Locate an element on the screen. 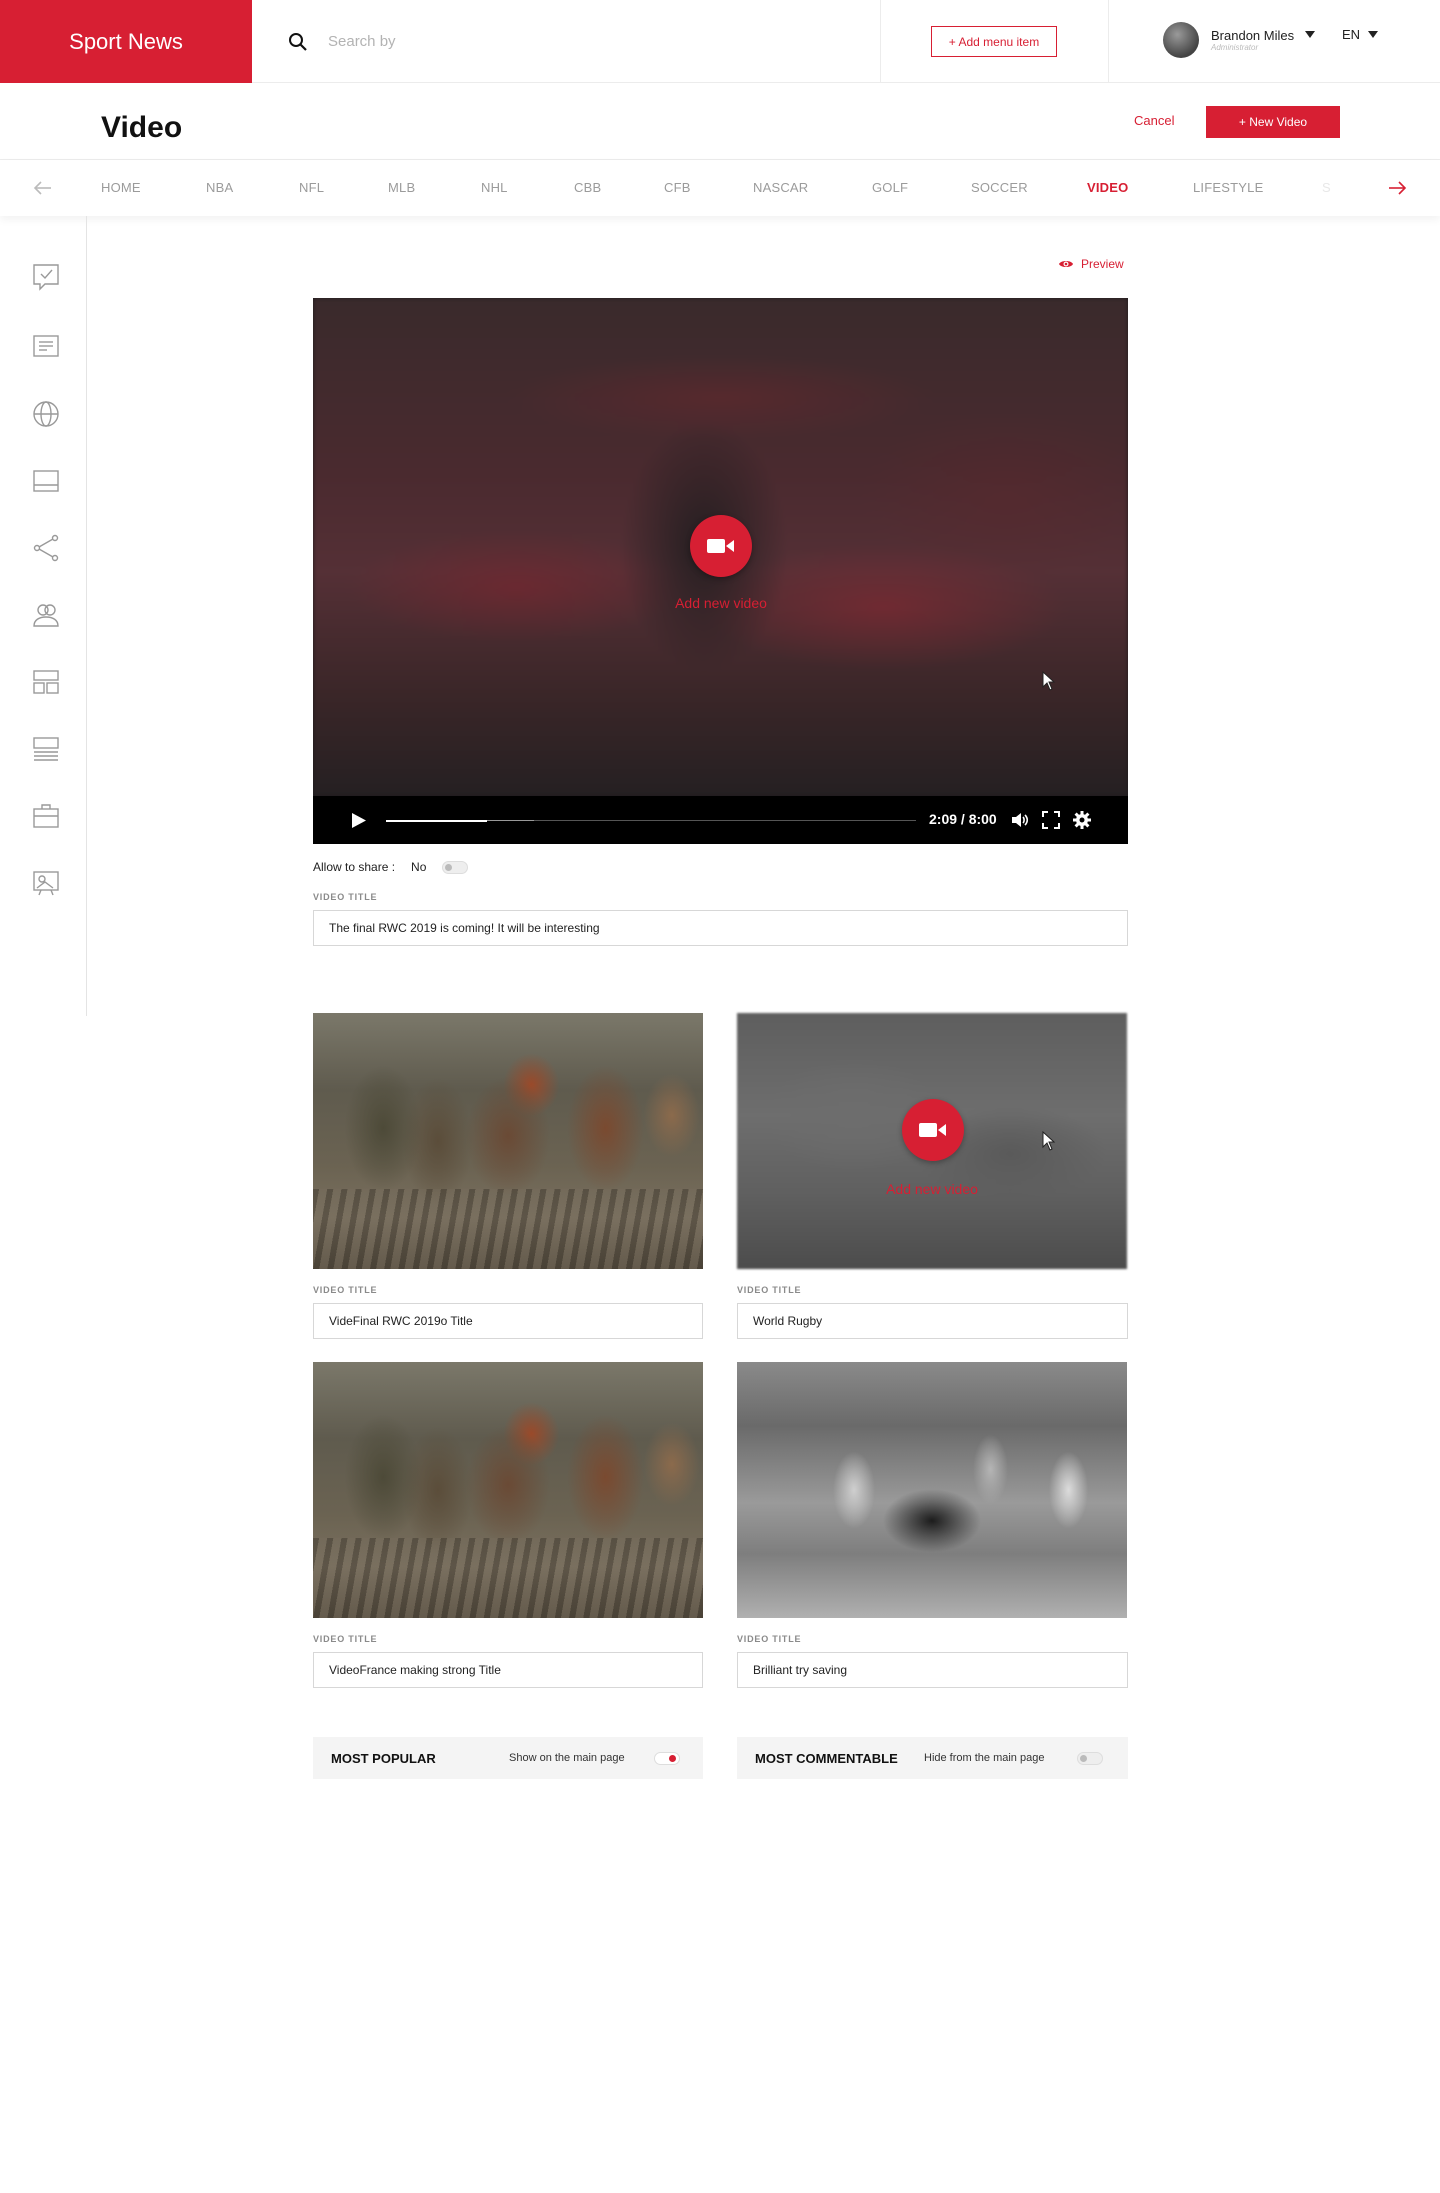  language-select: EN is located at coordinates (1360, 34).